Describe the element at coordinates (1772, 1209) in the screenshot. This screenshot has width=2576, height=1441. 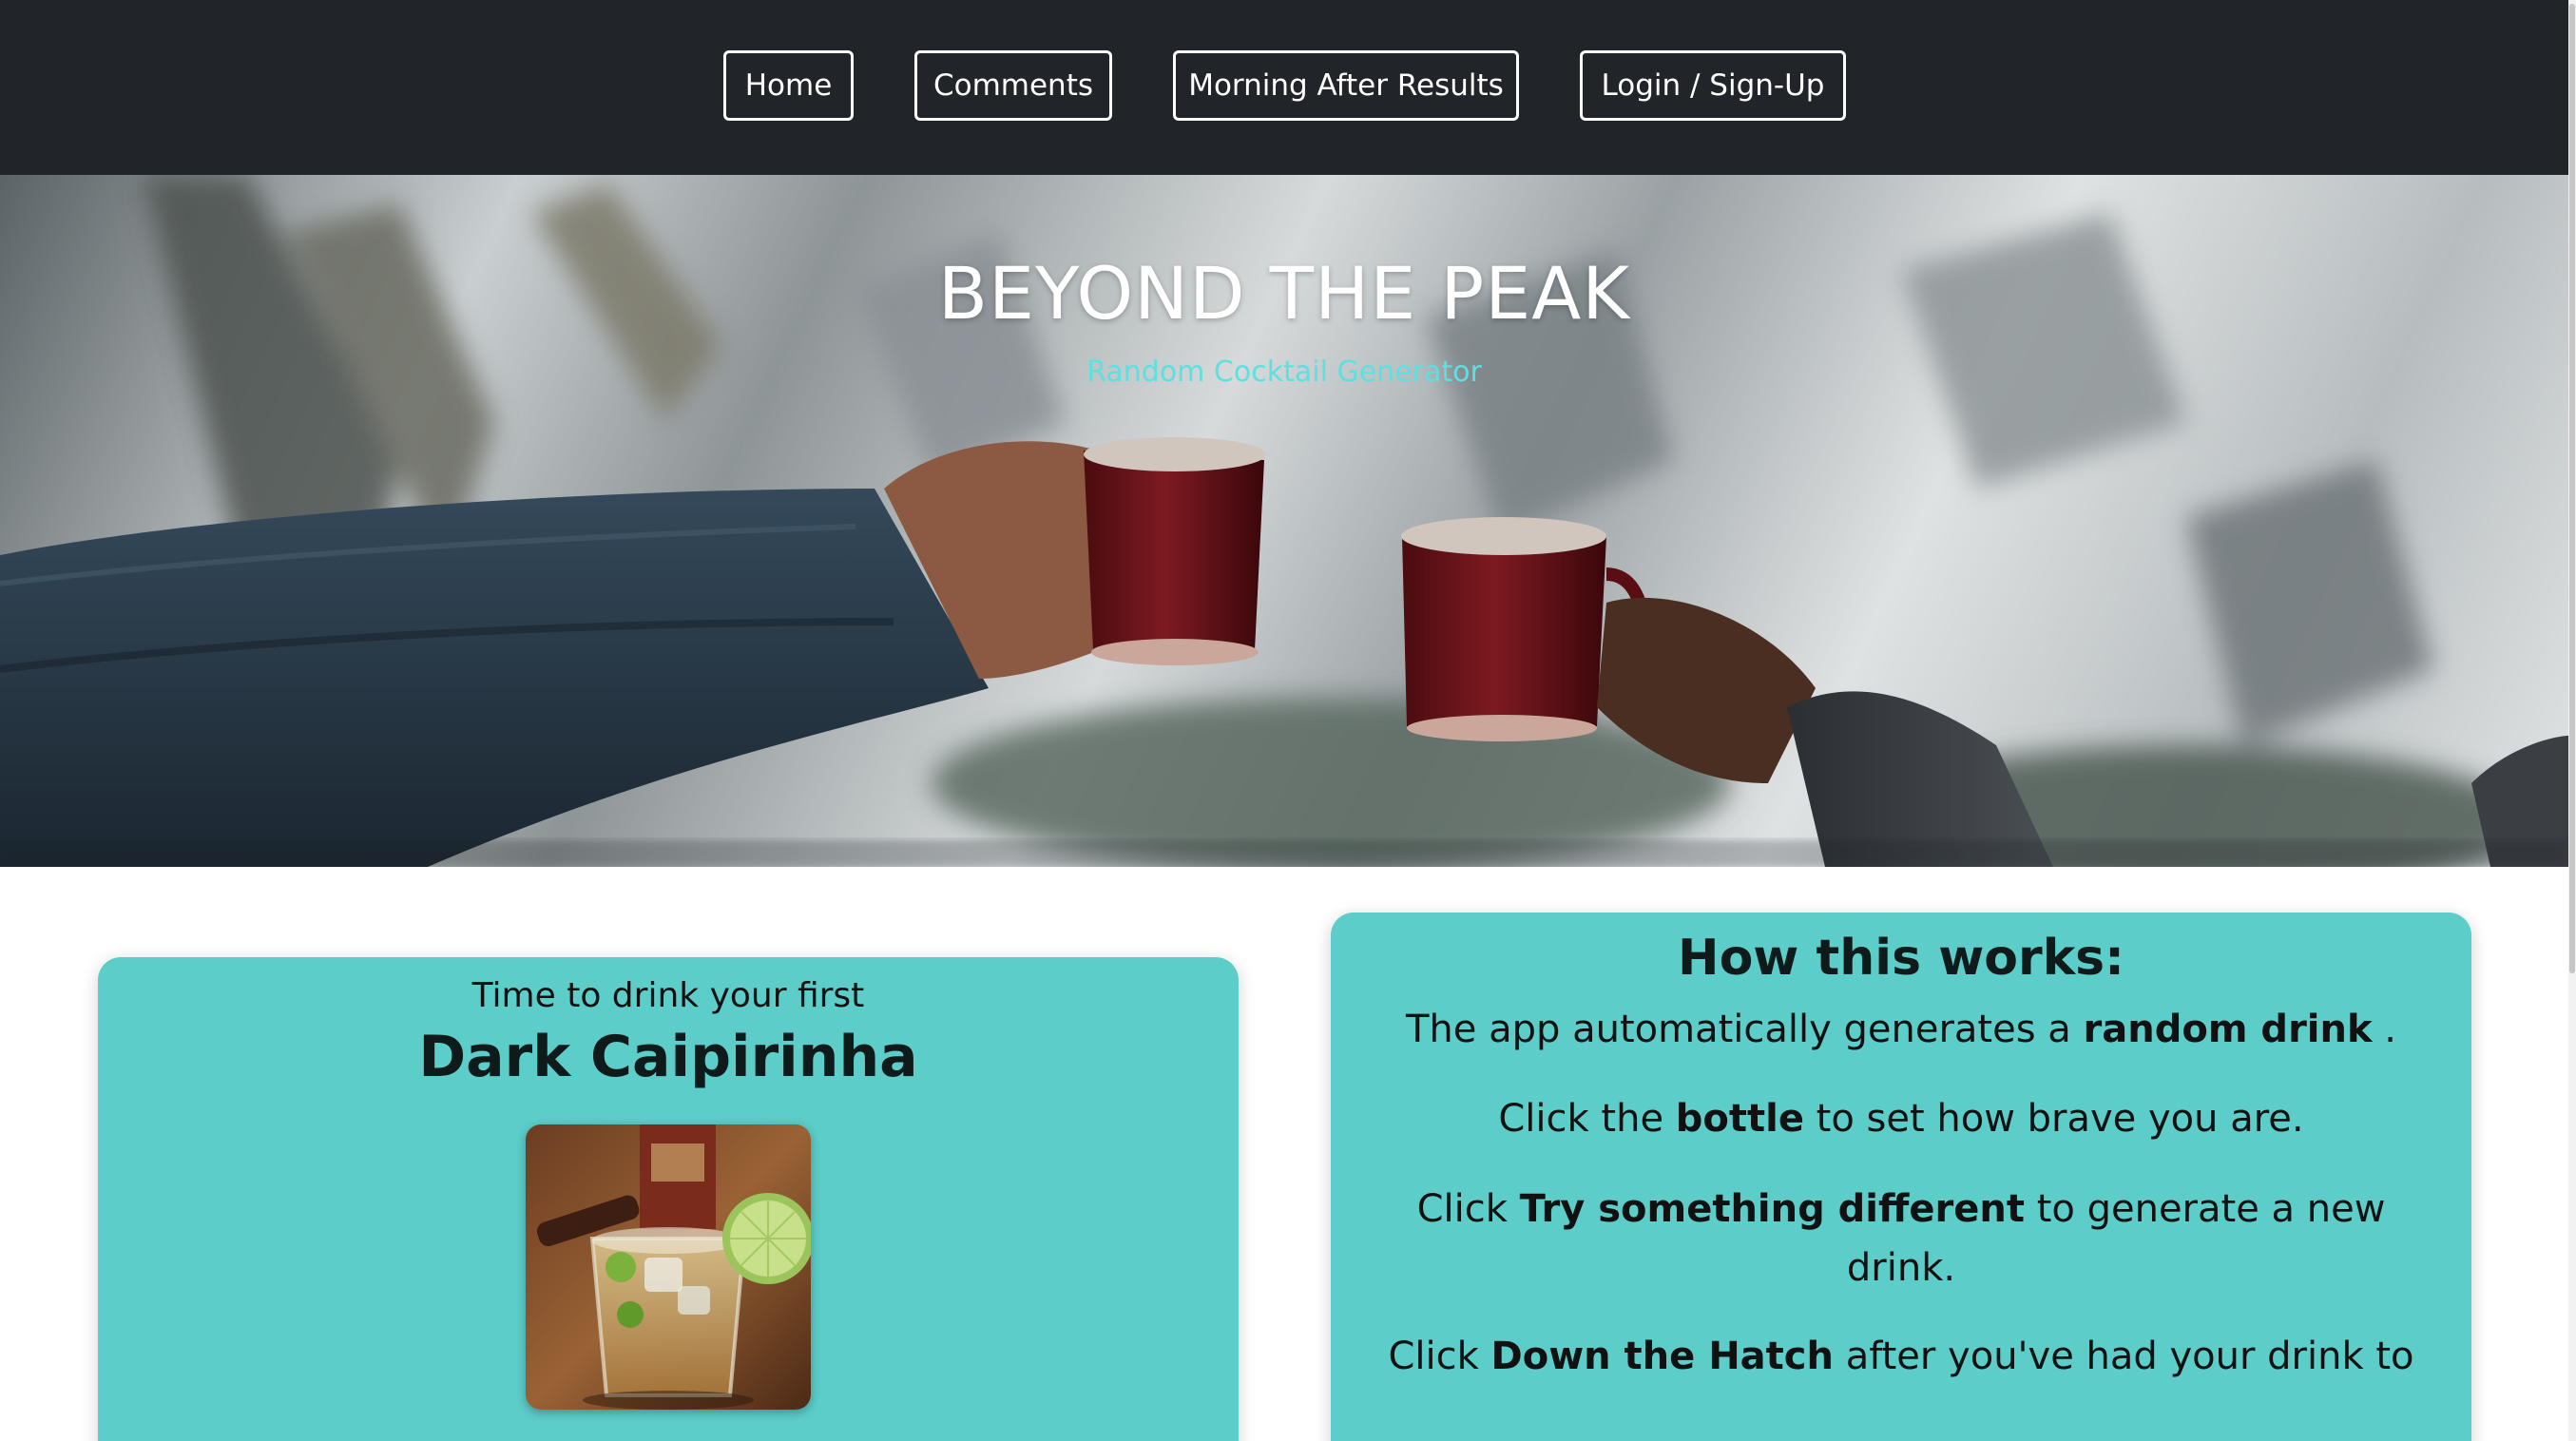
I see `how-line-3-bold: Try something different` at that location.